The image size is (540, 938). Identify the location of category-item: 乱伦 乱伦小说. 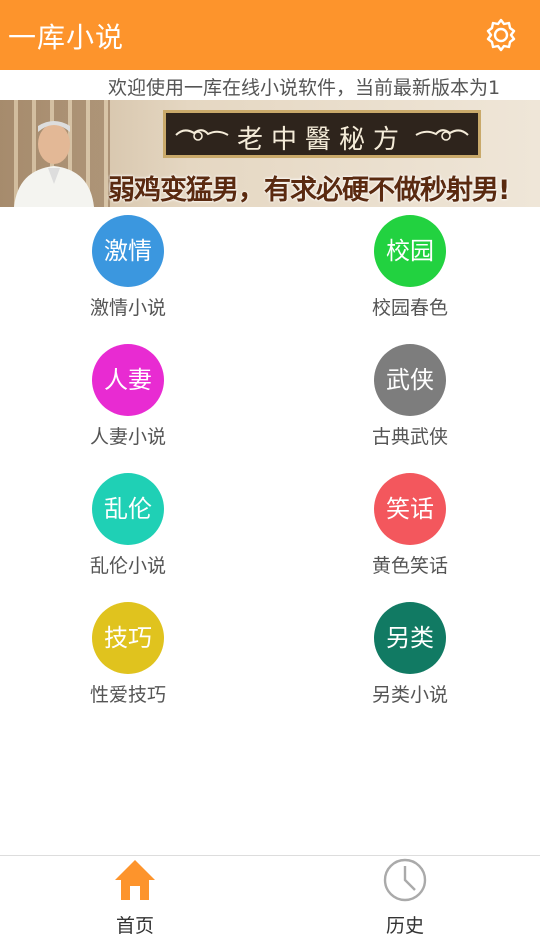
(128, 521).